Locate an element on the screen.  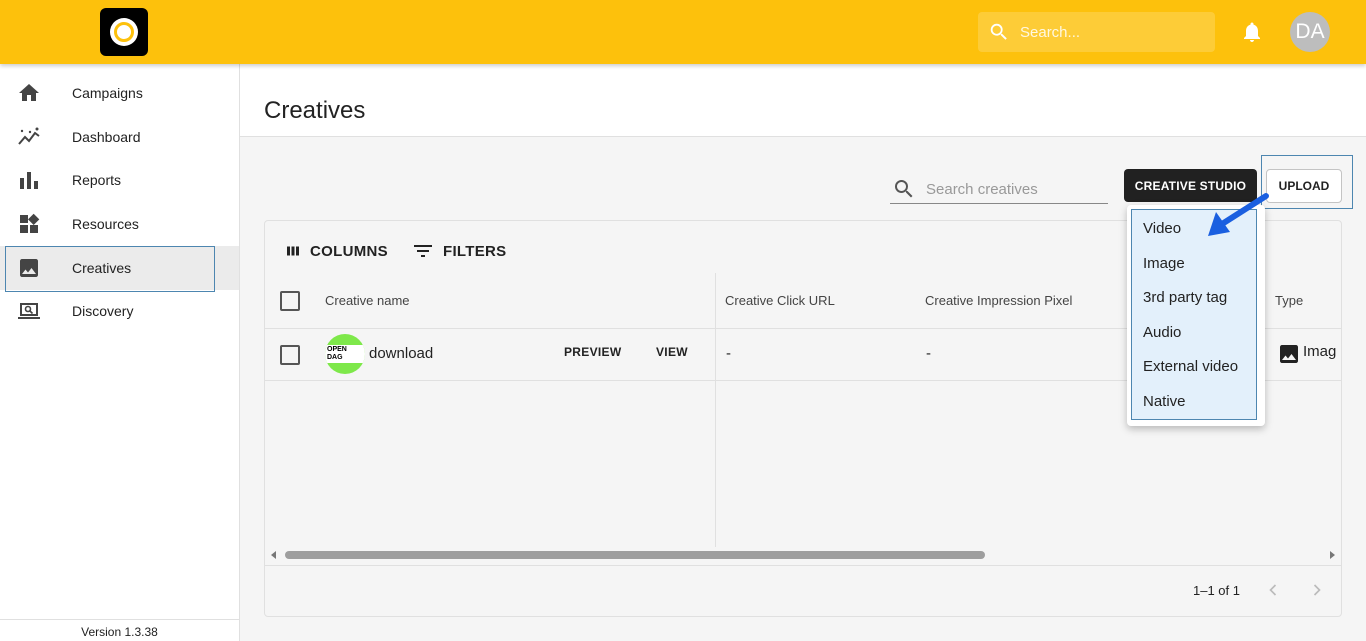
sidebar-item-reports: Reports is located at coordinates (119, 180).